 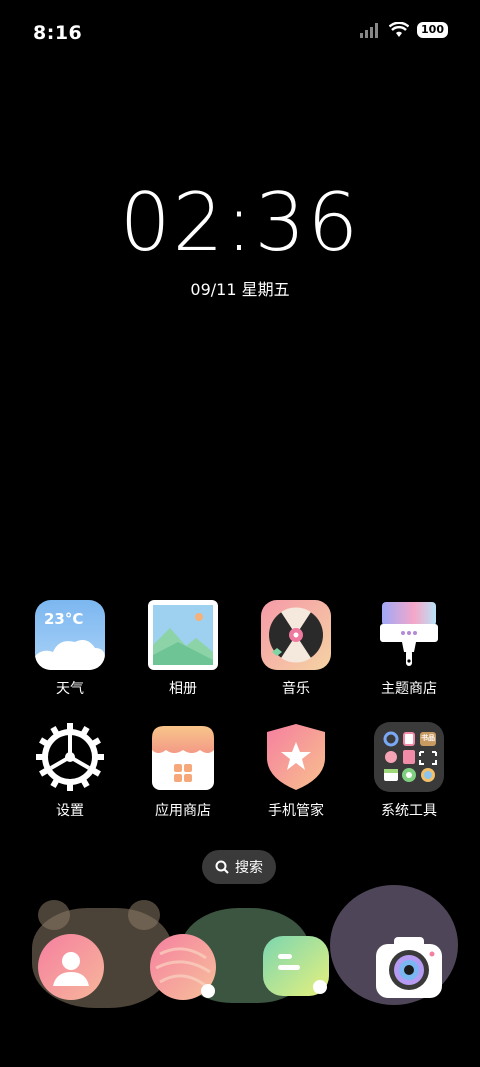 I want to click on music-icon, so click(x=296, y=635).